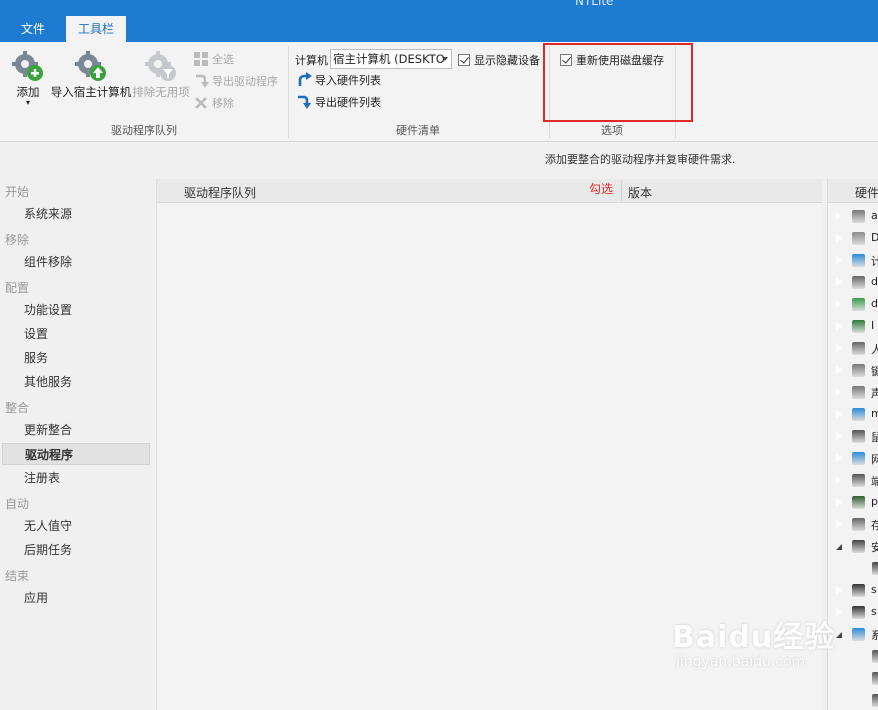  I want to click on hid-icon, so click(858, 348).